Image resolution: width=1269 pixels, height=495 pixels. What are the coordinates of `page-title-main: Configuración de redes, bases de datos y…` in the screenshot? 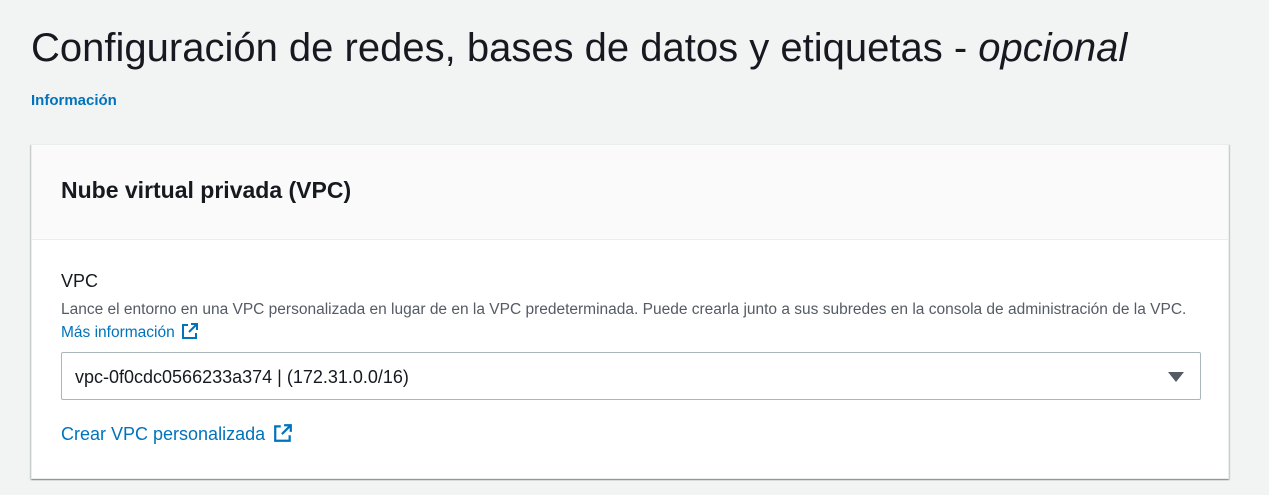 It's located at (505, 48).